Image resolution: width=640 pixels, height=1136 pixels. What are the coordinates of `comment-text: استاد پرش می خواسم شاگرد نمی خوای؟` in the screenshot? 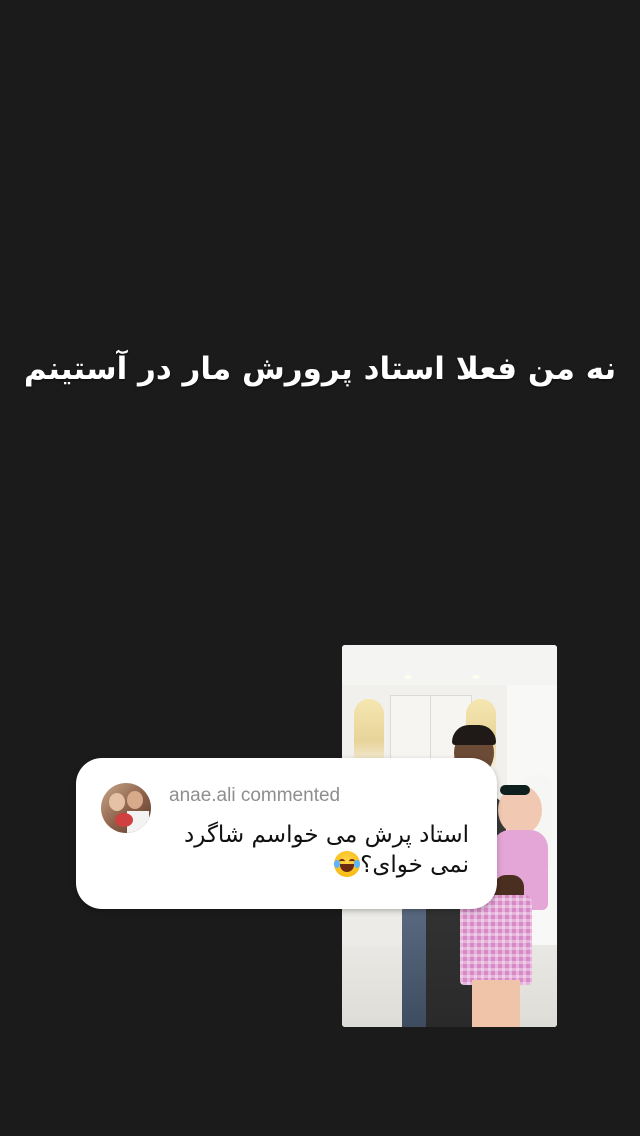 It's located at (319, 850).